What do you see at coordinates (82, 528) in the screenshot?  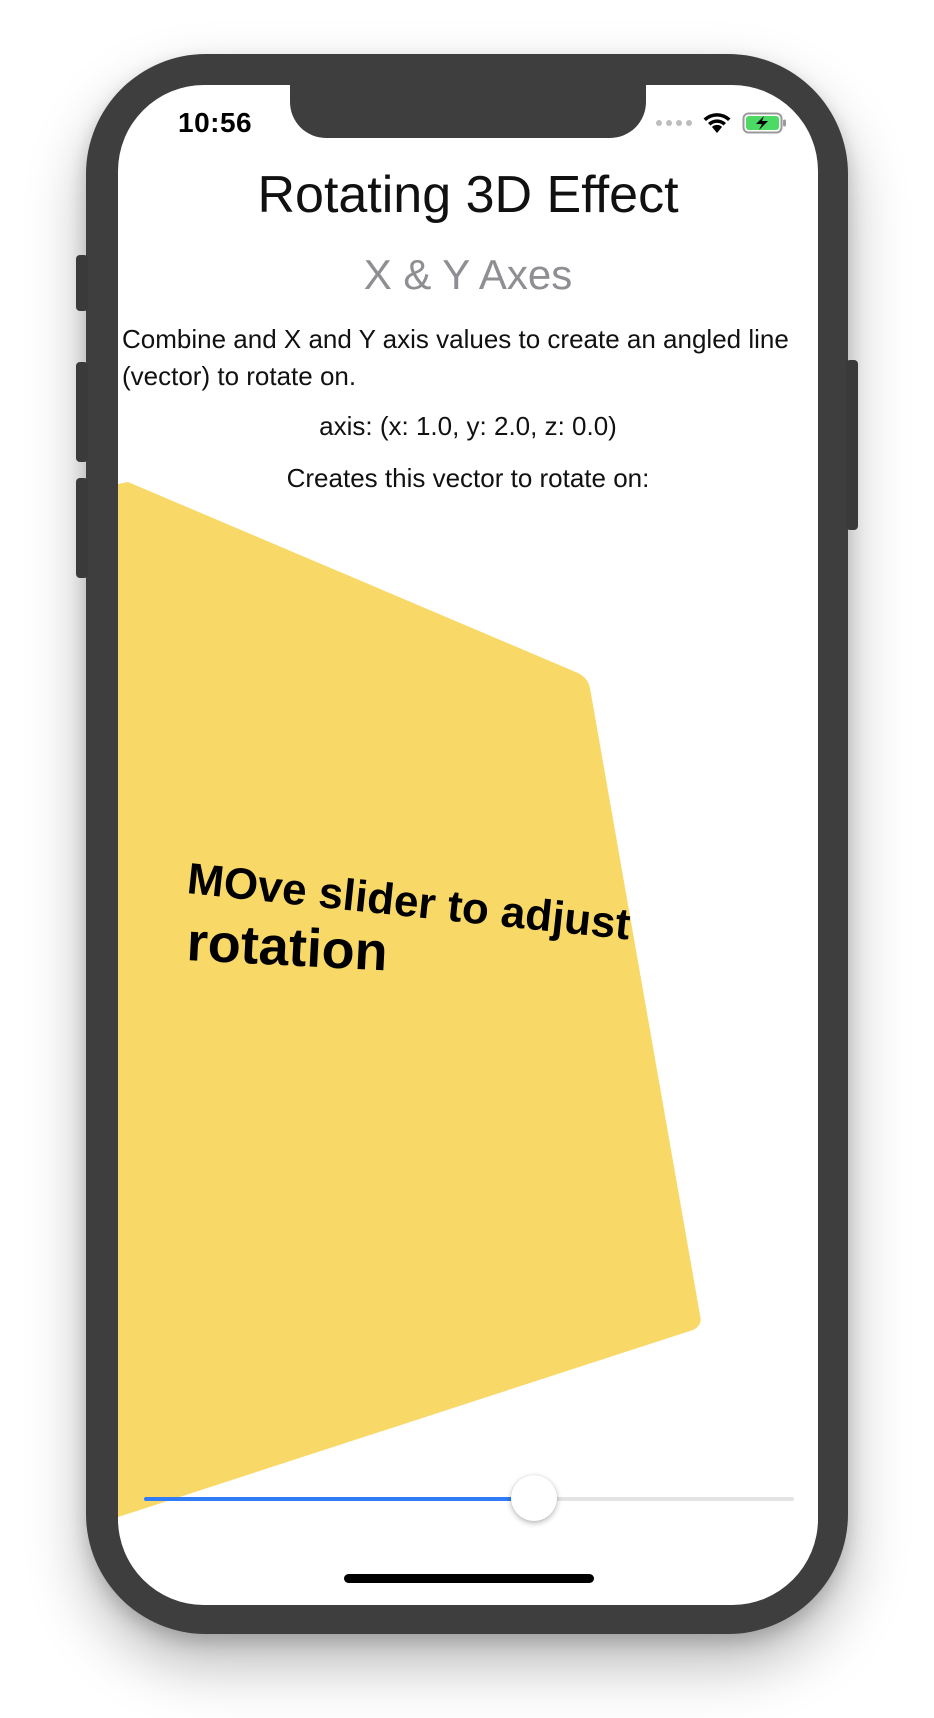 I see `volume-down-button` at bounding box center [82, 528].